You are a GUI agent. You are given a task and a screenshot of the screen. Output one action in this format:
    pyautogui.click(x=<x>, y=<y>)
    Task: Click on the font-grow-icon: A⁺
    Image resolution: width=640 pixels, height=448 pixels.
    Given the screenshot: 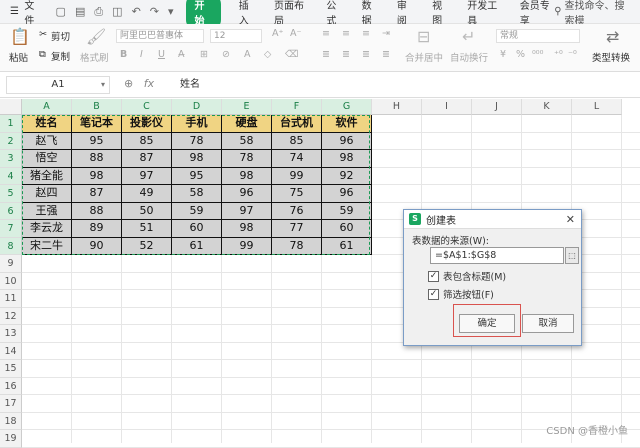 What is the action you would take?
    pyautogui.click(x=278, y=33)
    